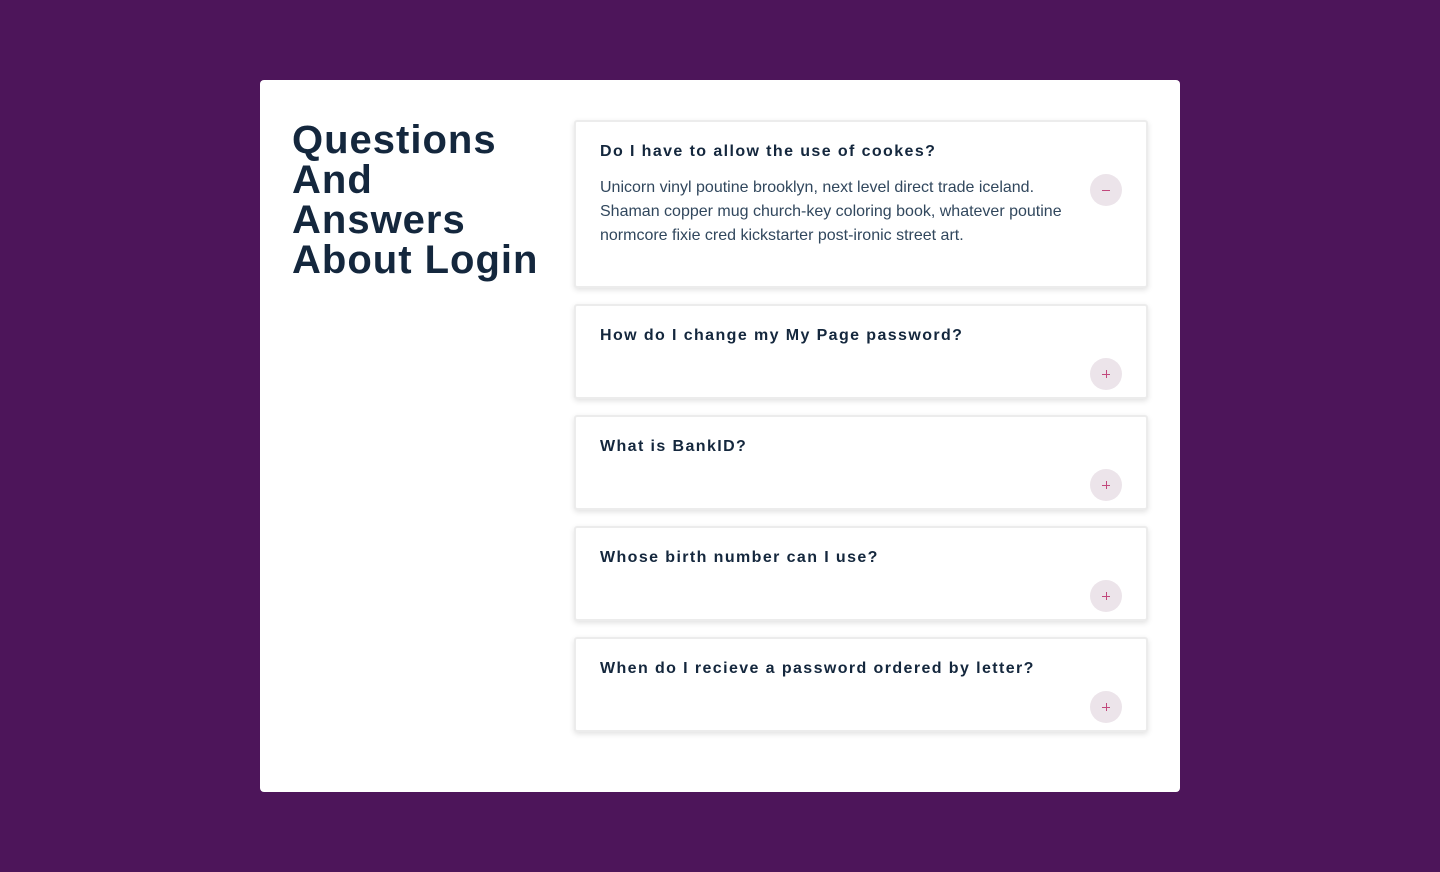  Describe the element at coordinates (781, 336) in the screenshot. I see `faq-question: How do I change my My Page password?` at that location.